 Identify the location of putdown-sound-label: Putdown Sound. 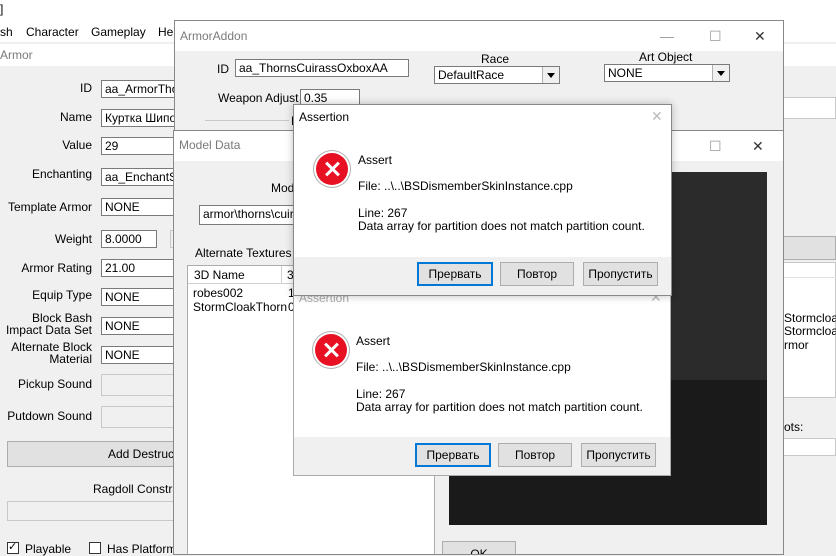
(49, 416).